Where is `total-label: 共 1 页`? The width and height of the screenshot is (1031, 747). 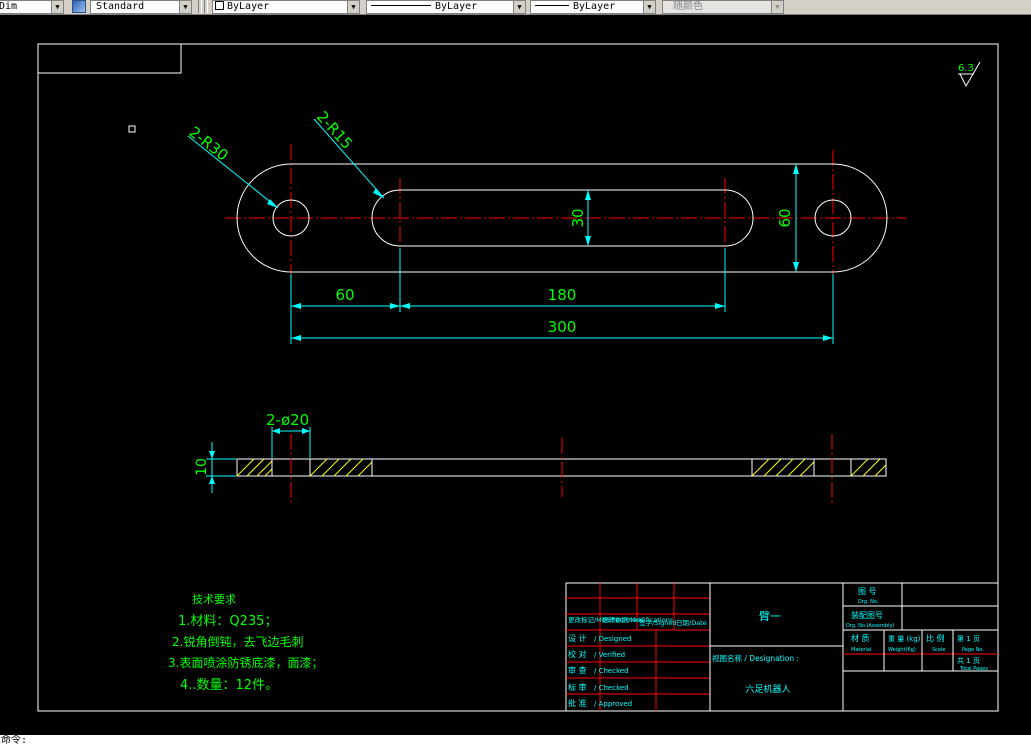 total-label: 共 1 页 is located at coordinates (968, 660).